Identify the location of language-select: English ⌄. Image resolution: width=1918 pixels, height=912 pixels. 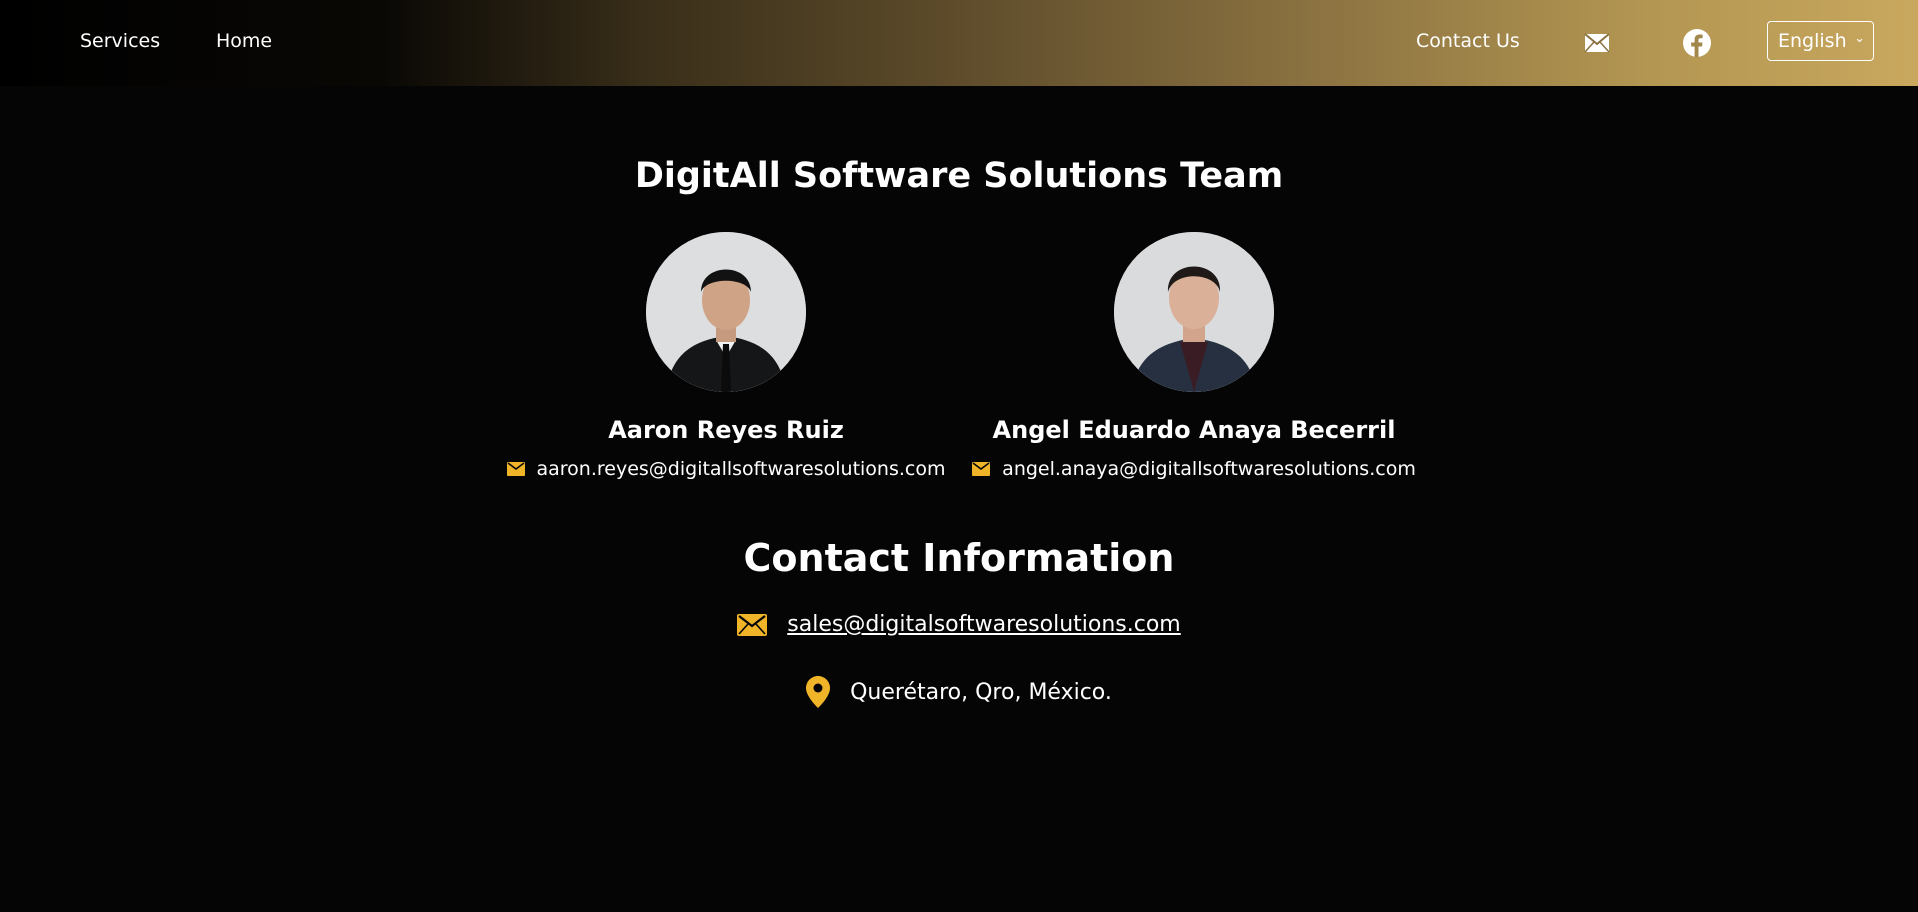
(1820, 41).